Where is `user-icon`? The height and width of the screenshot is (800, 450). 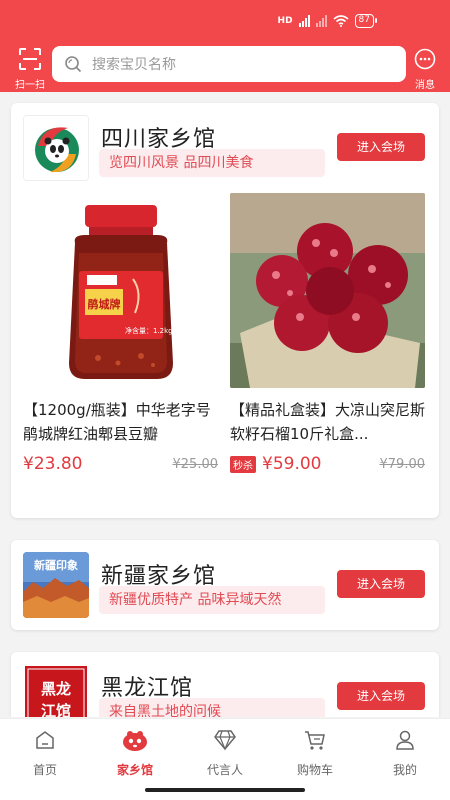 user-icon is located at coordinates (405, 740).